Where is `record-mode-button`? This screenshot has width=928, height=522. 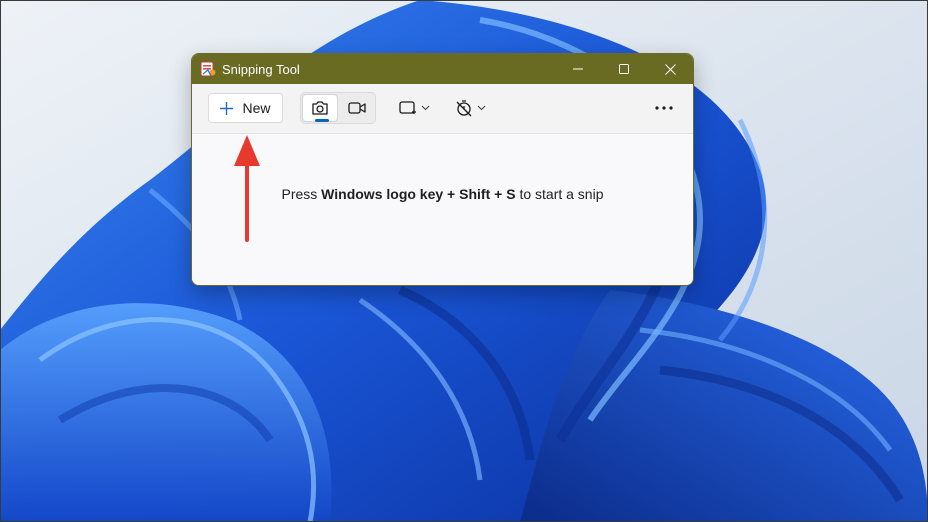 record-mode-button is located at coordinates (357, 108).